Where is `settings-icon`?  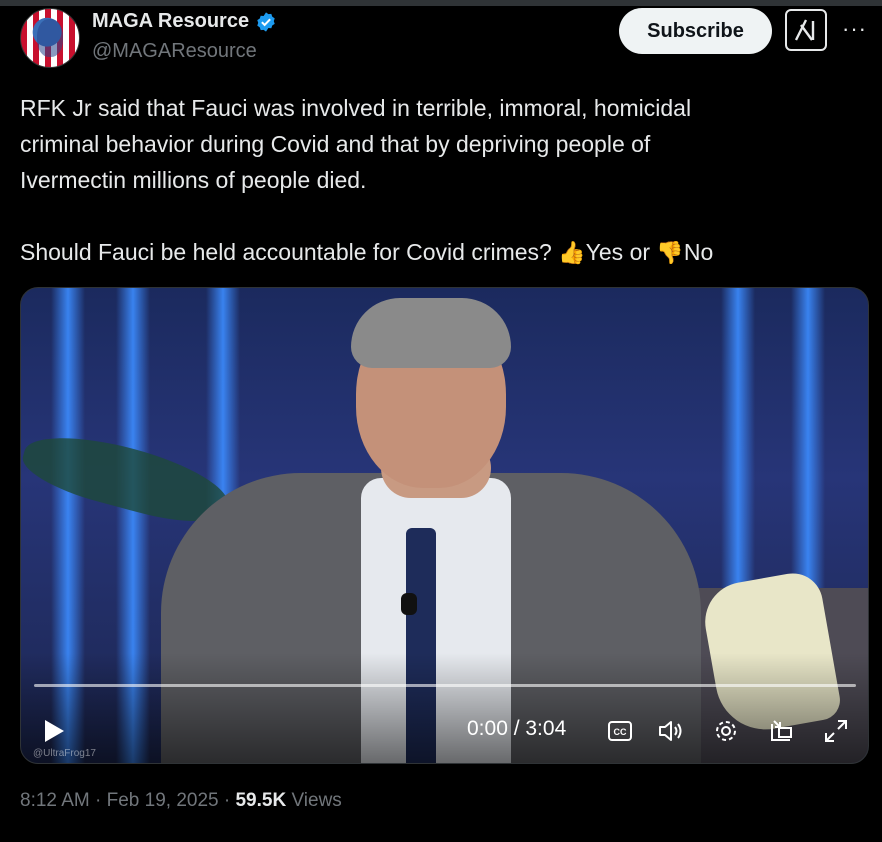 settings-icon is located at coordinates (726, 731).